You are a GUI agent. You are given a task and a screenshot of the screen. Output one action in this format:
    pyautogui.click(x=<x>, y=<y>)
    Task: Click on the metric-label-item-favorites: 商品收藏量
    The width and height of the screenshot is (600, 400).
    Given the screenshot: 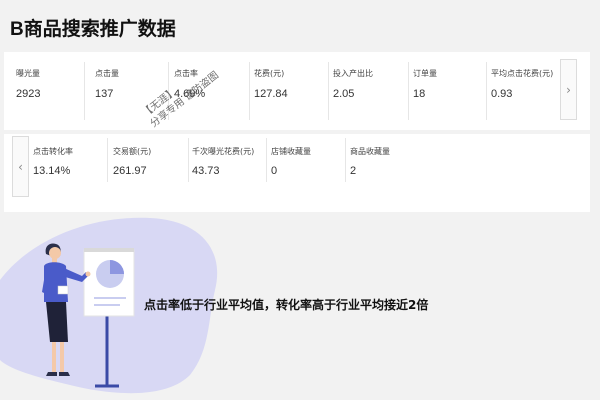 What is the action you would take?
    pyautogui.click(x=370, y=151)
    